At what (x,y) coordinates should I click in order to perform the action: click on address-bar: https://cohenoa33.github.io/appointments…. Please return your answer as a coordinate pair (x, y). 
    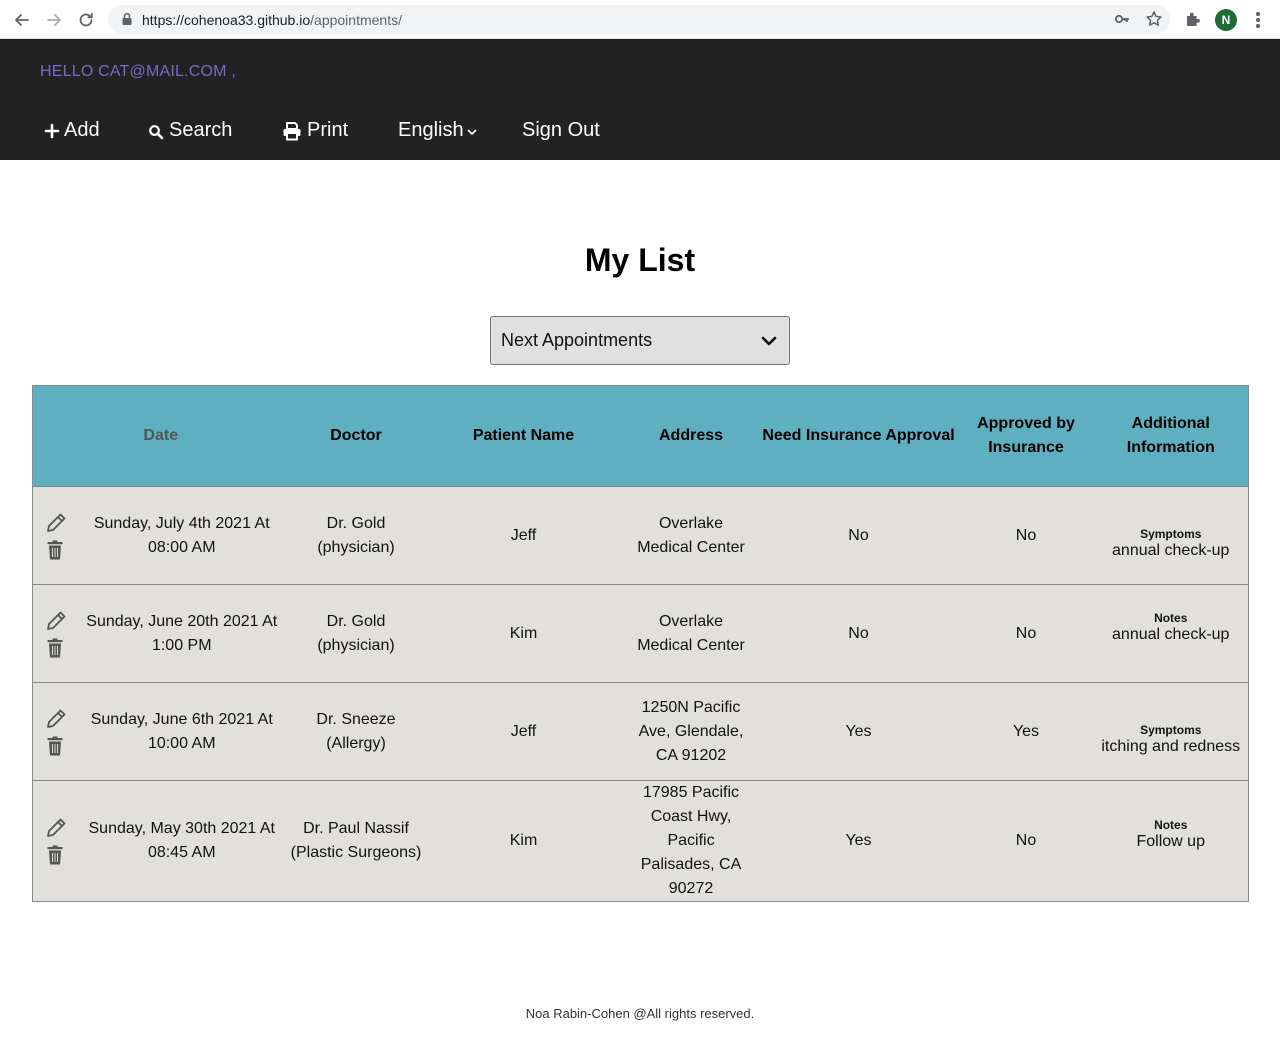
    Looking at the image, I should click on (639, 19).